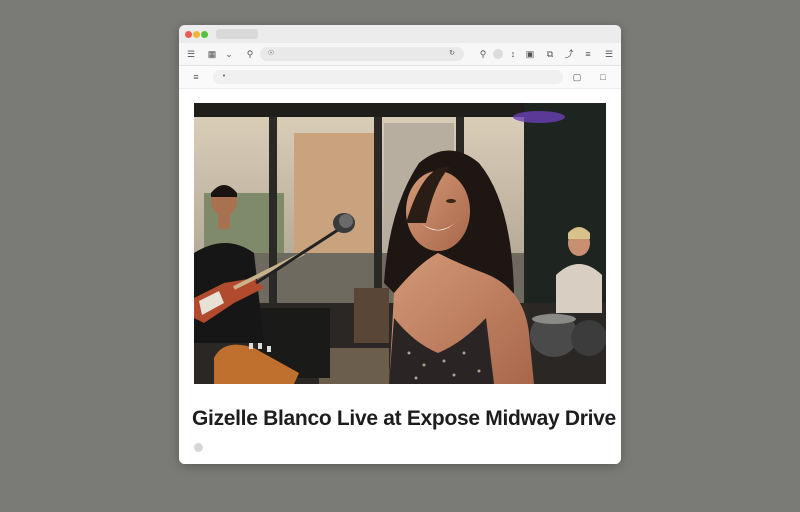 The image size is (800, 512). Describe the element at coordinates (513, 54) in the screenshot. I see `download-icon: ↕` at that location.